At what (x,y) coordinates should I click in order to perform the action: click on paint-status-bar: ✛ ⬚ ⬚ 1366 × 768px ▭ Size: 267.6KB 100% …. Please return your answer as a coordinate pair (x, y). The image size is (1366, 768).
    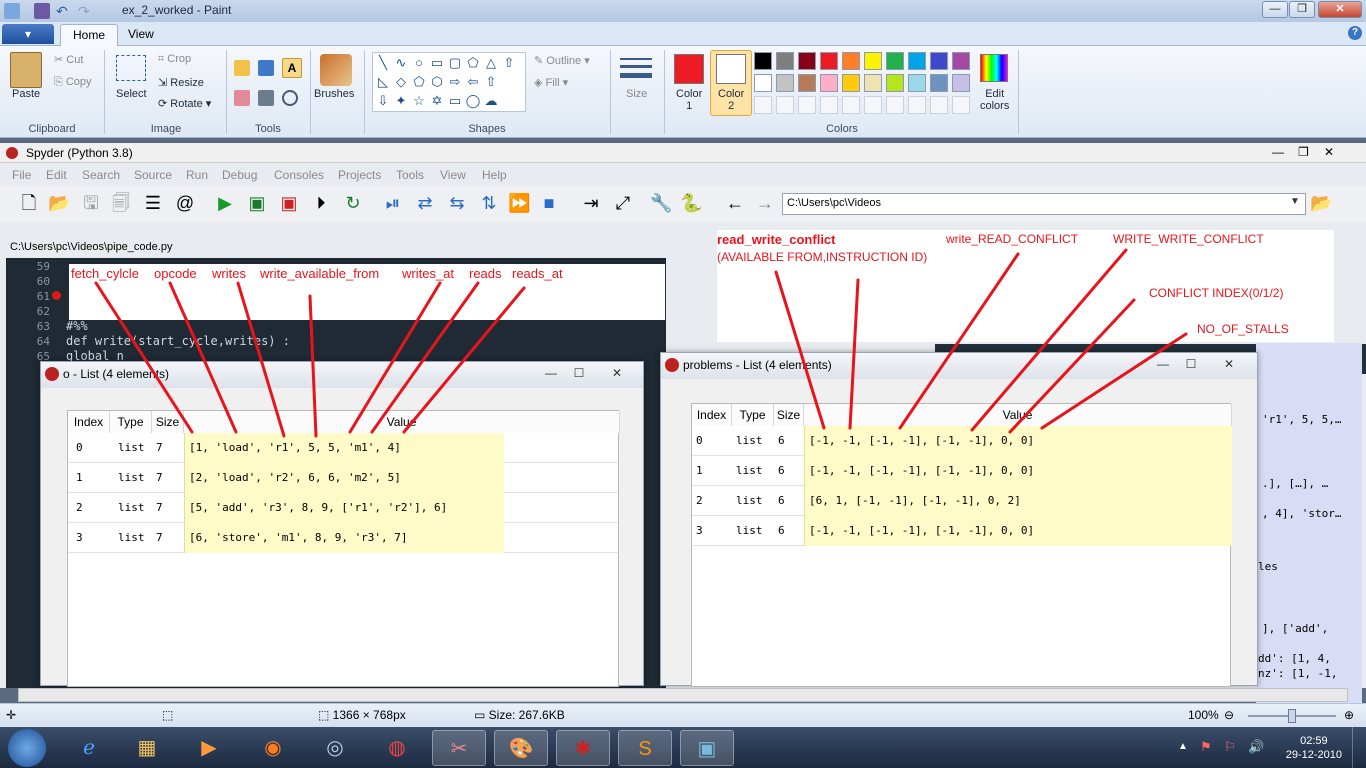
    Looking at the image, I should click on (683, 715).